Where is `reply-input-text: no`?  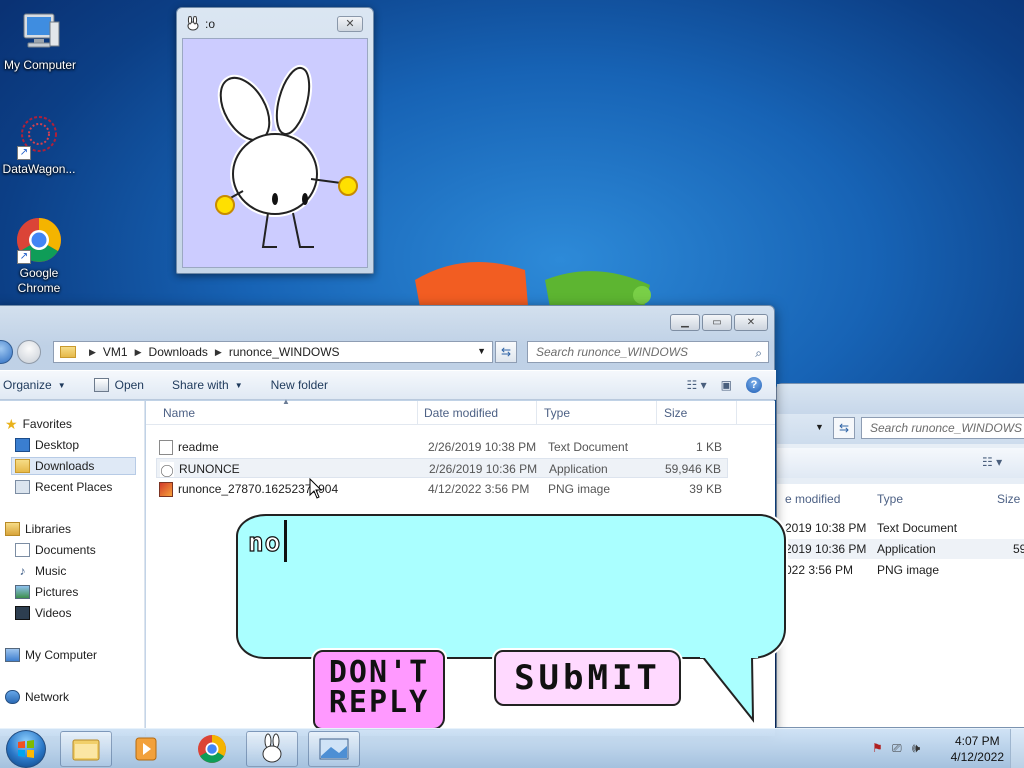 reply-input-text: no is located at coordinates (264, 542).